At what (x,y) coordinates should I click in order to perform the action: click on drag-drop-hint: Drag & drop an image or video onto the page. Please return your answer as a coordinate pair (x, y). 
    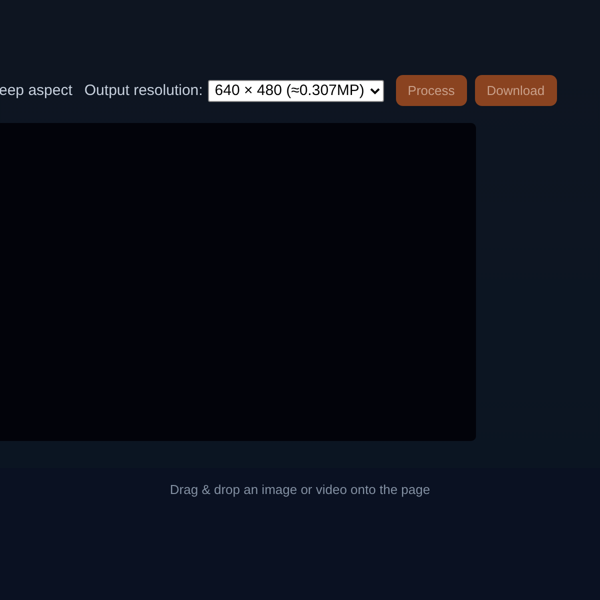
    Looking at the image, I should click on (300, 489).